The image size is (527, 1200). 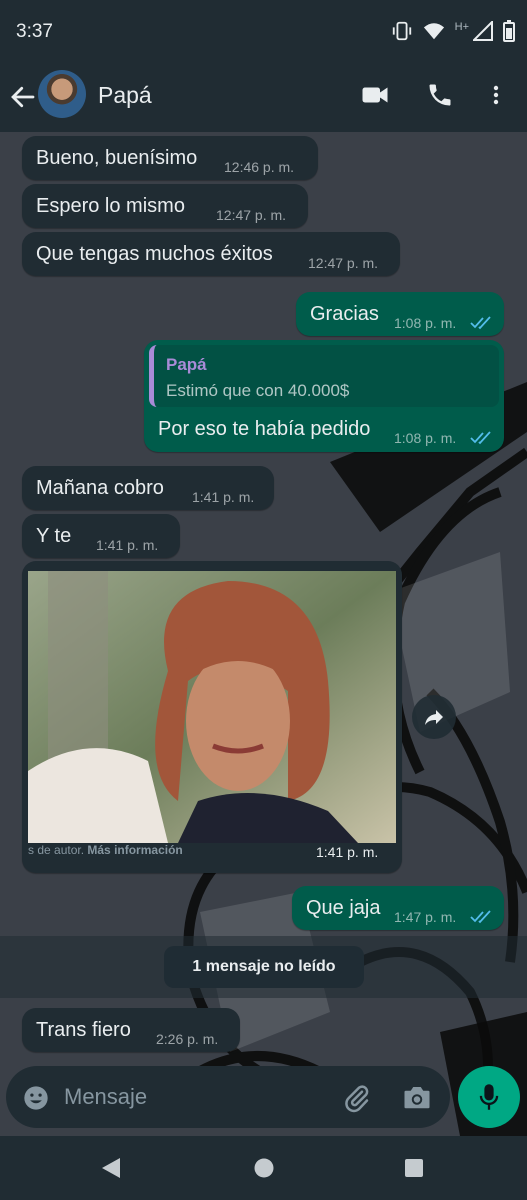 I want to click on nav-back-icon, so click(x=111, y=1168).